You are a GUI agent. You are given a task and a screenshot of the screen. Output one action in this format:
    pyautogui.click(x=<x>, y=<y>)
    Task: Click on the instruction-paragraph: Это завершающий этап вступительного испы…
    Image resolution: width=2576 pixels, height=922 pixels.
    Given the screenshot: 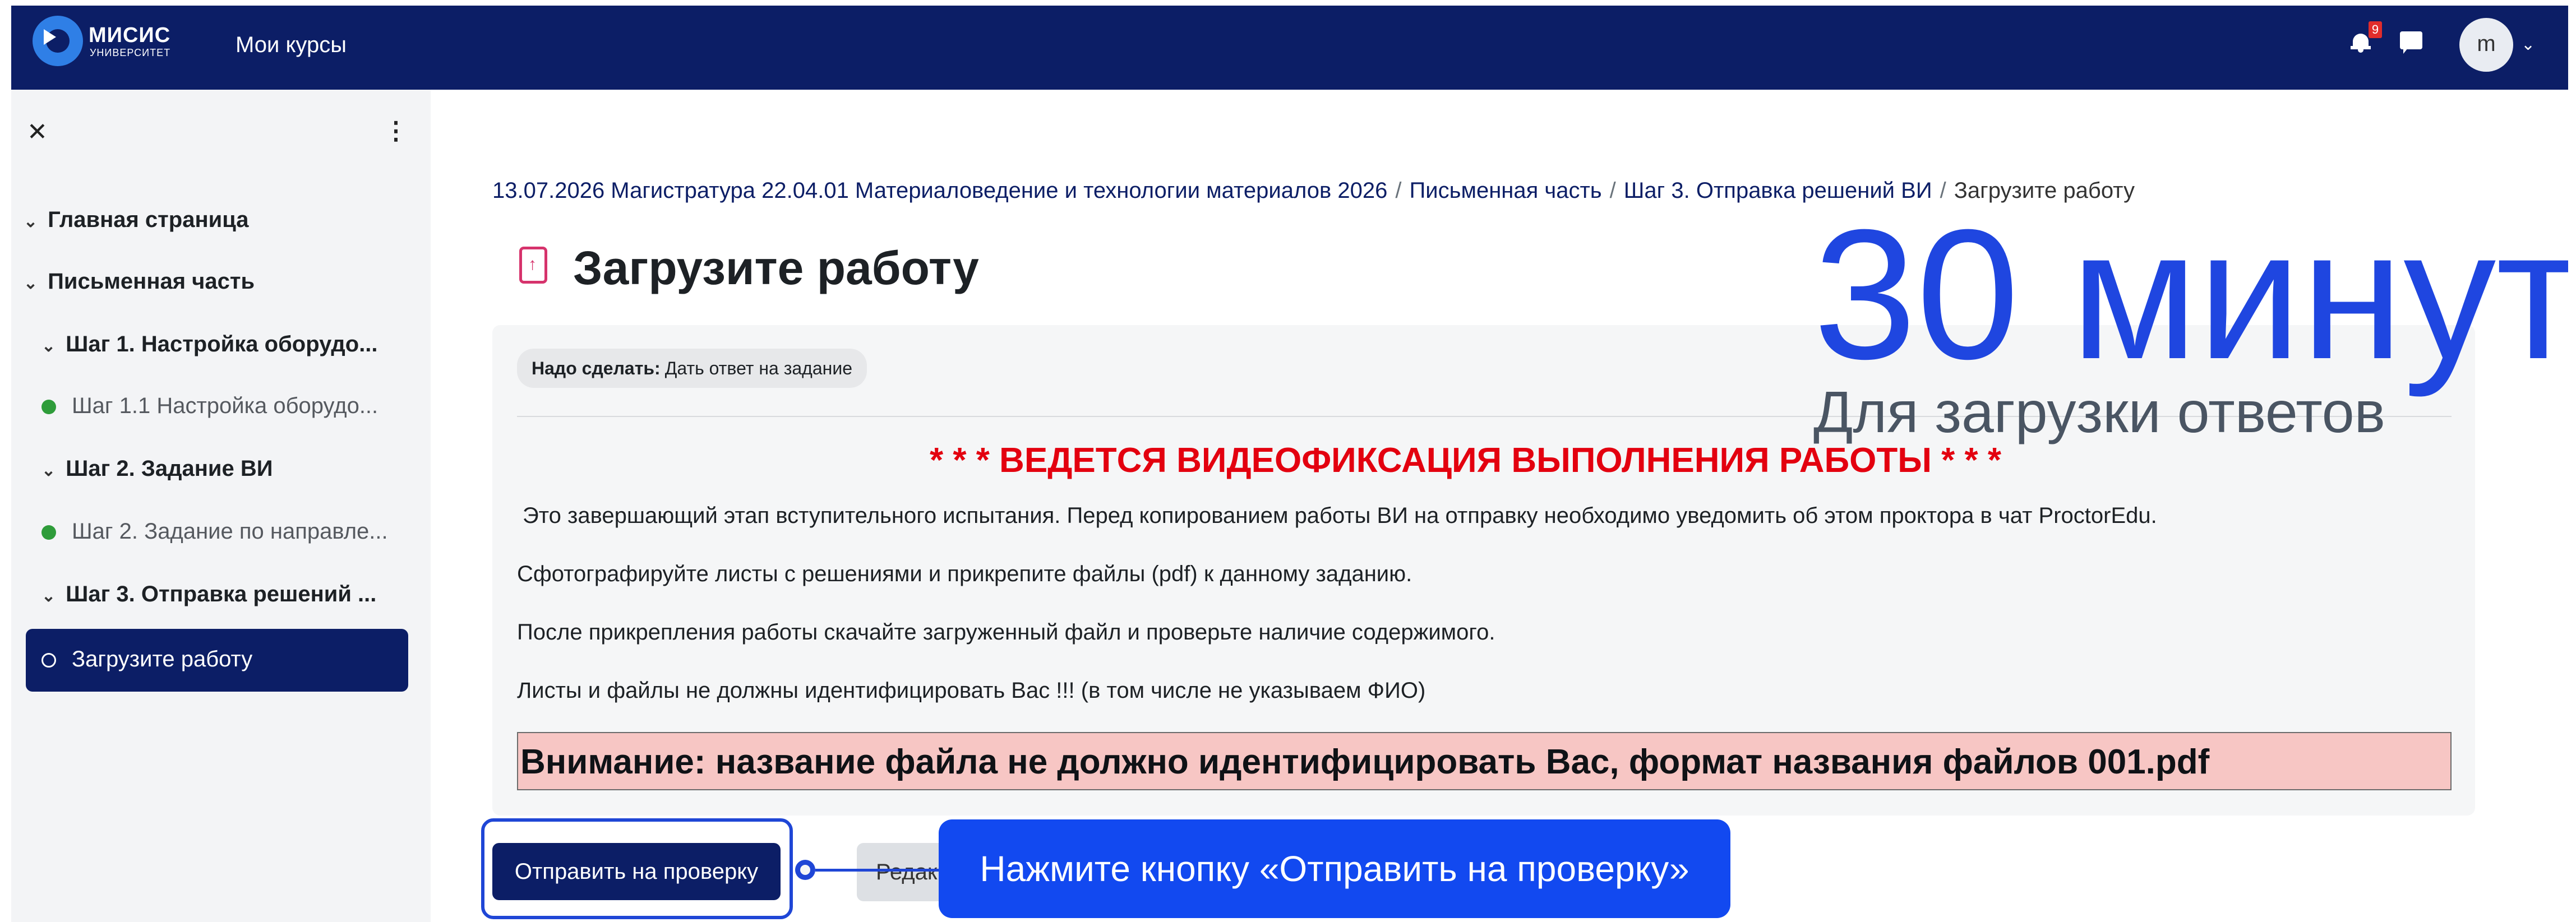 What is the action you would take?
    pyautogui.click(x=1340, y=515)
    